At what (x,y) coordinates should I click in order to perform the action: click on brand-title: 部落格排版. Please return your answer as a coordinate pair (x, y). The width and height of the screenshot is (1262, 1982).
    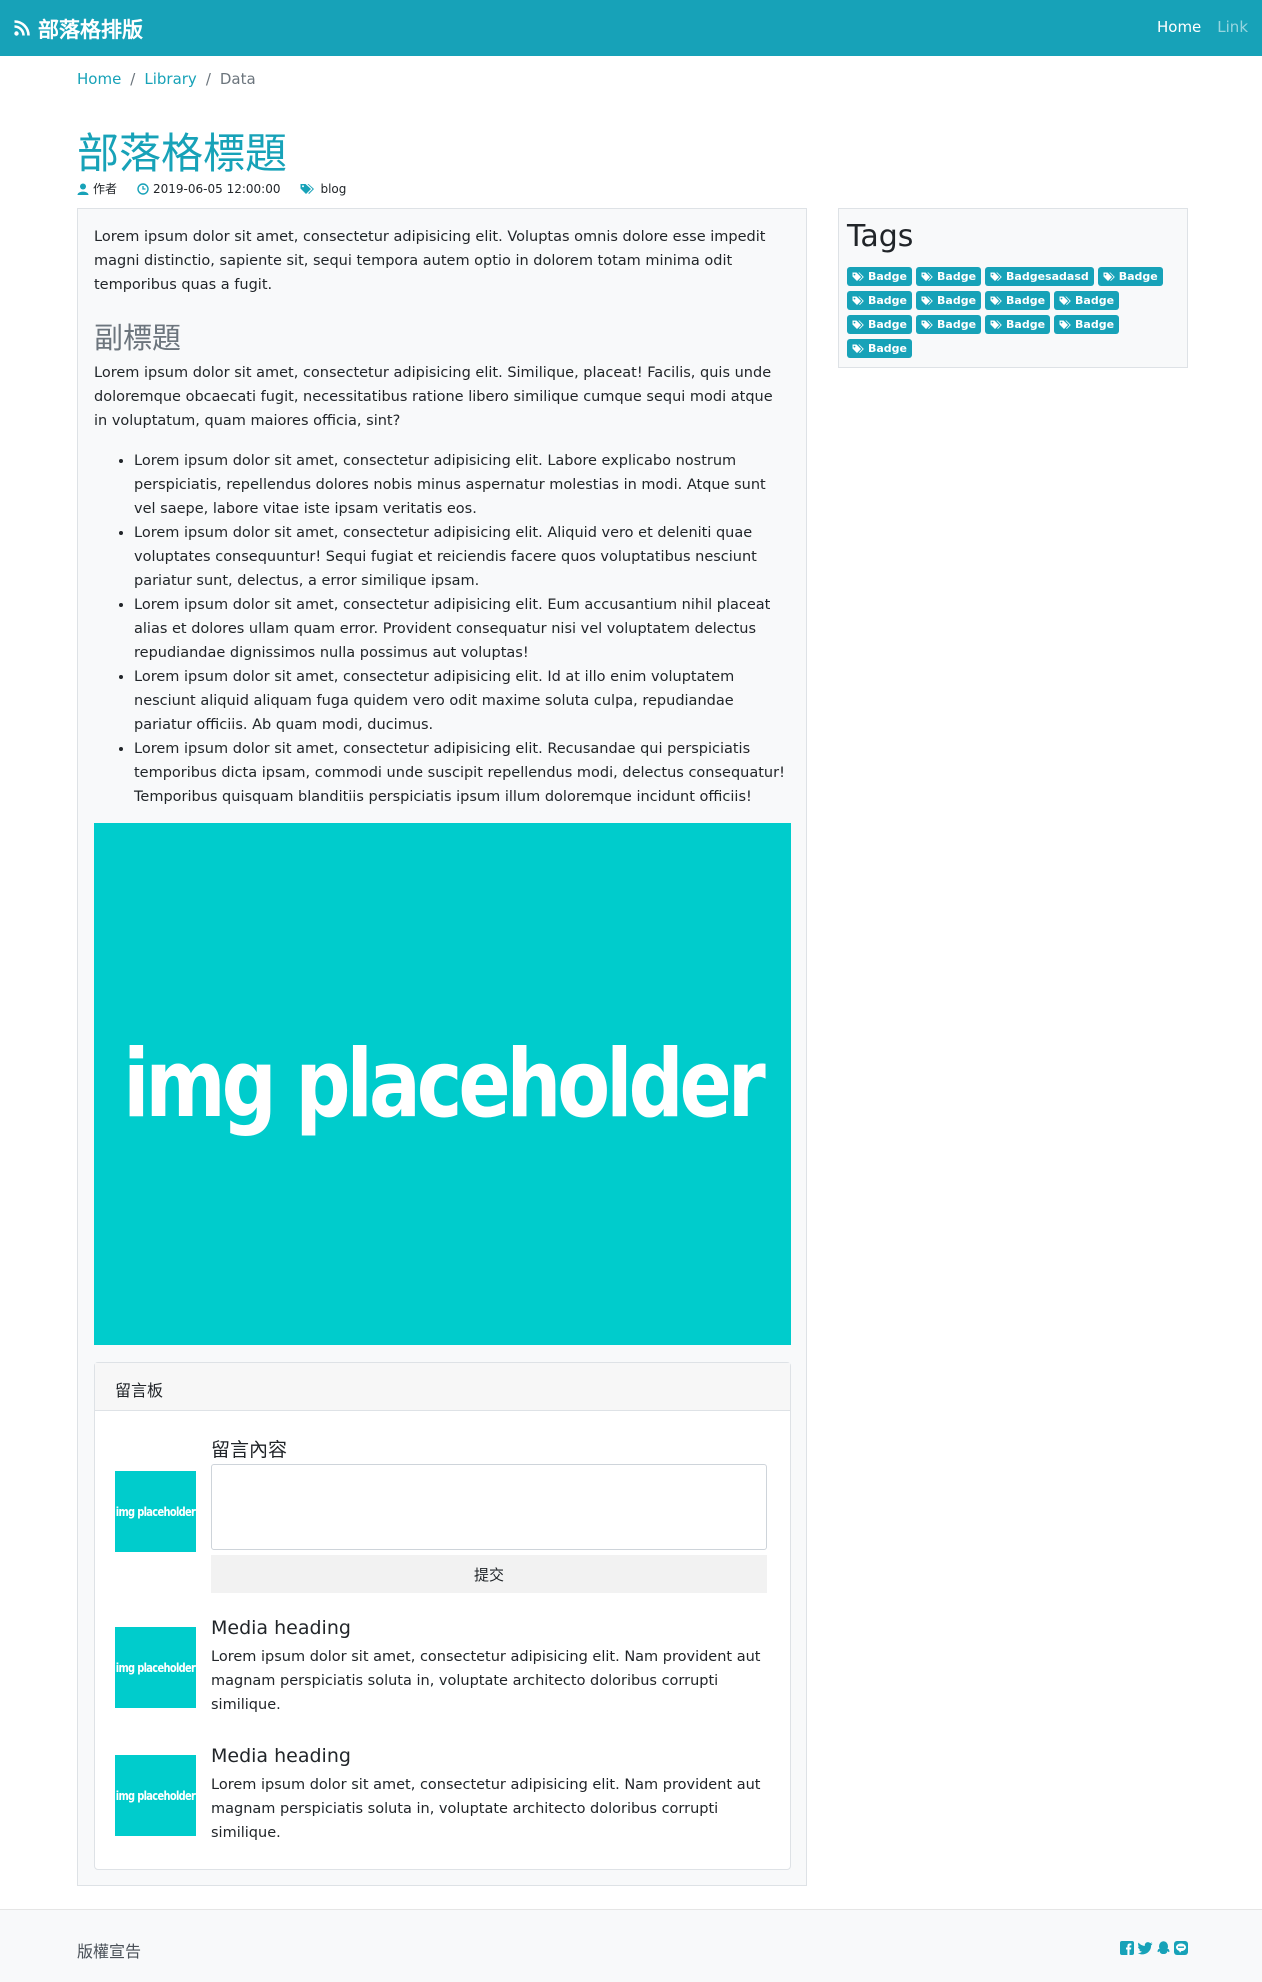
    Looking at the image, I should click on (90, 30).